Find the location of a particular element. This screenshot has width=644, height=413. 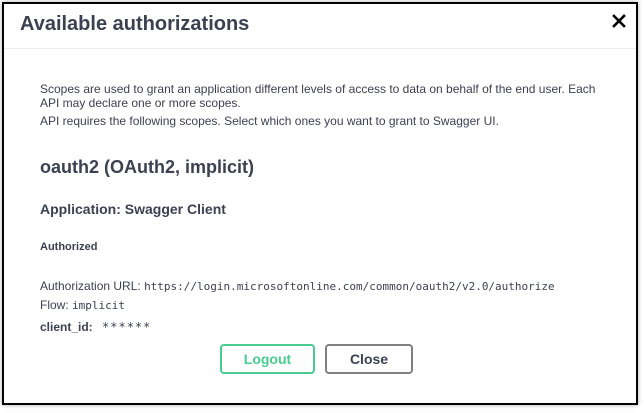

flow-label: Flow: is located at coordinates (54, 305).